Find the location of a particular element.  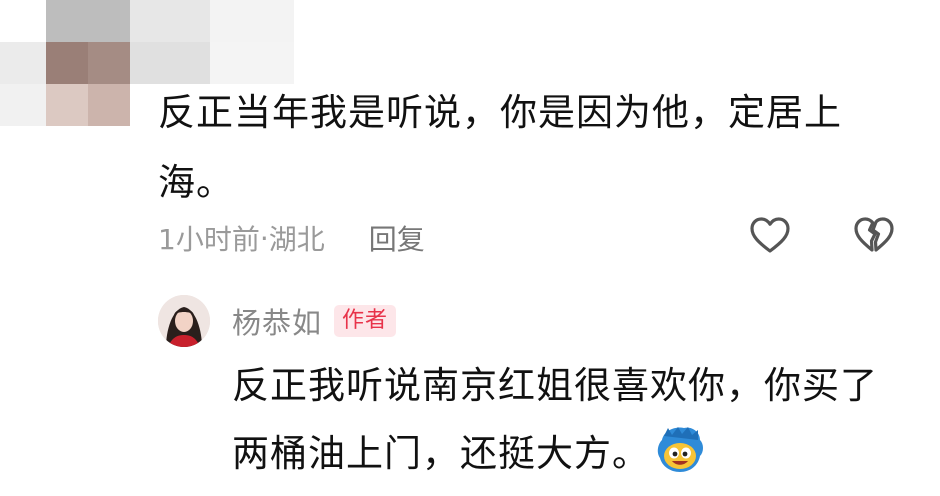

heart-outline-icon is located at coordinates (770, 236).